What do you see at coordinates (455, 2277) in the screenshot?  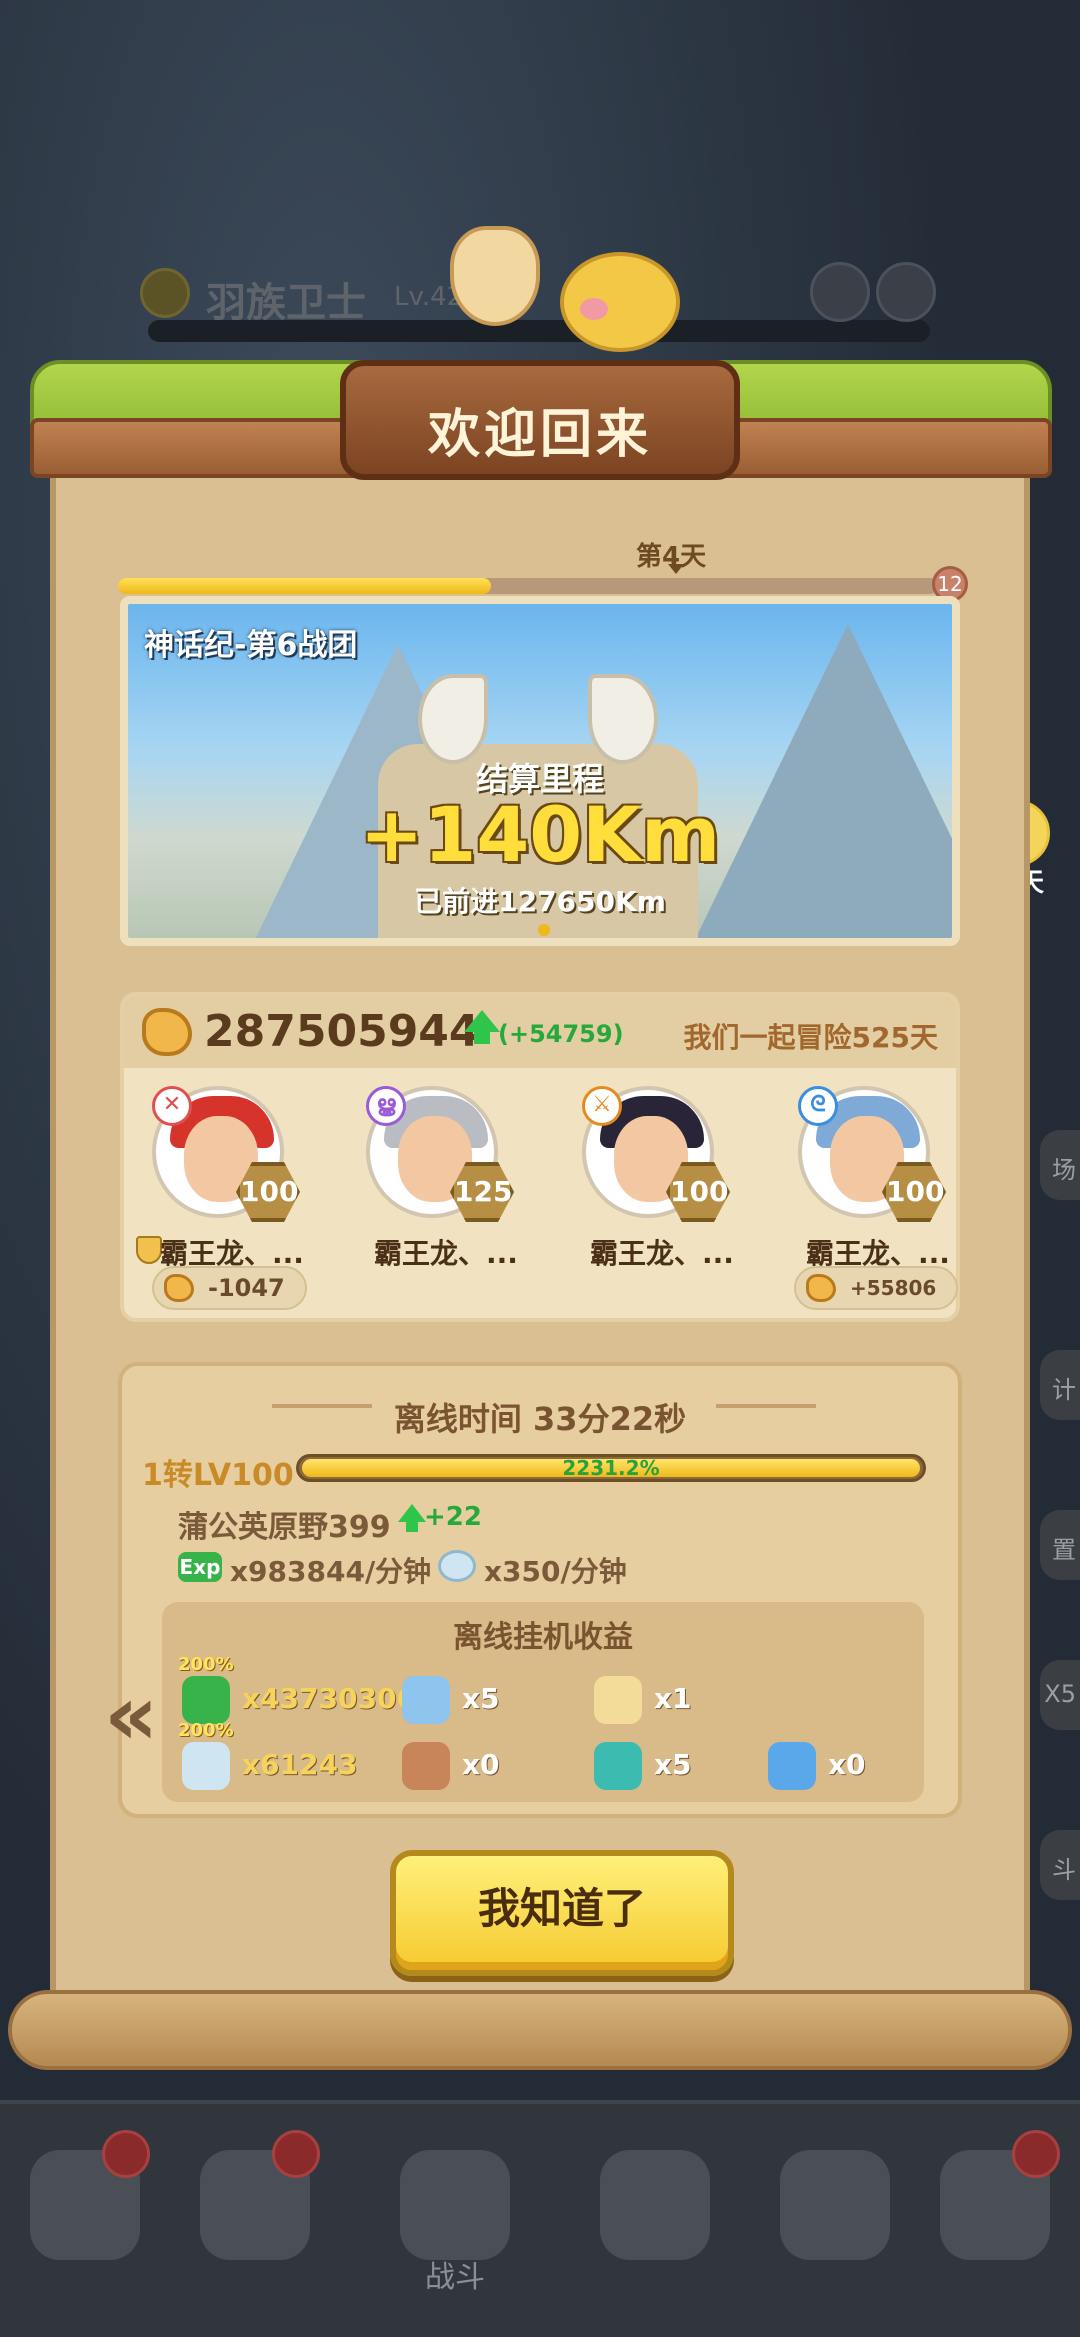 I see `nav-label-battle: 战斗` at bounding box center [455, 2277].